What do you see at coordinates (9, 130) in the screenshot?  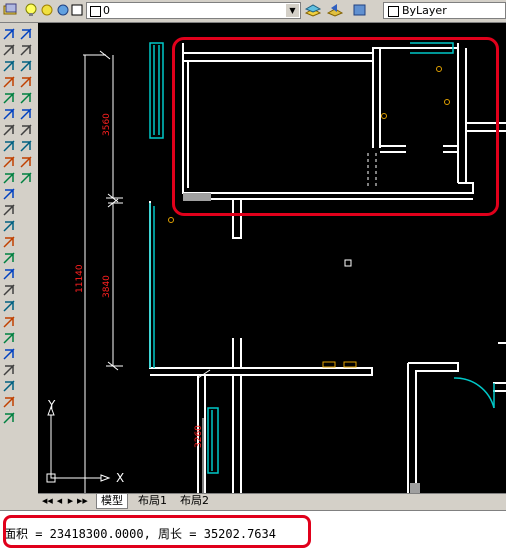 I see `circle-icon` at bounding box center [9, 130].